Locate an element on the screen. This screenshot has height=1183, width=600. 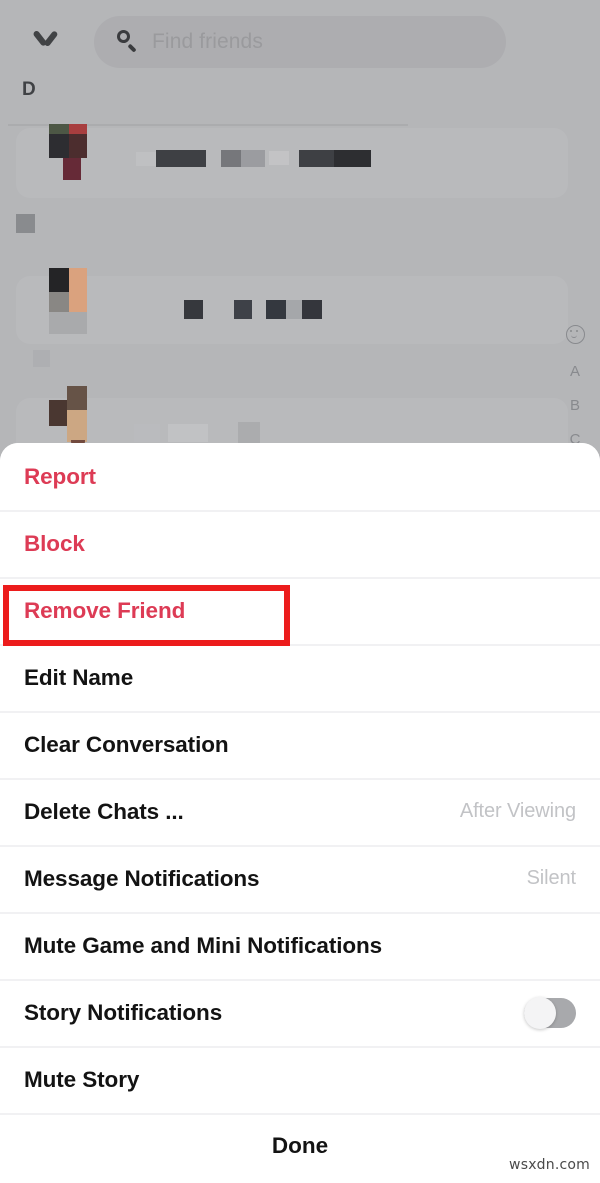
story-notifications-toggle is located at coordinates (550, 1012).